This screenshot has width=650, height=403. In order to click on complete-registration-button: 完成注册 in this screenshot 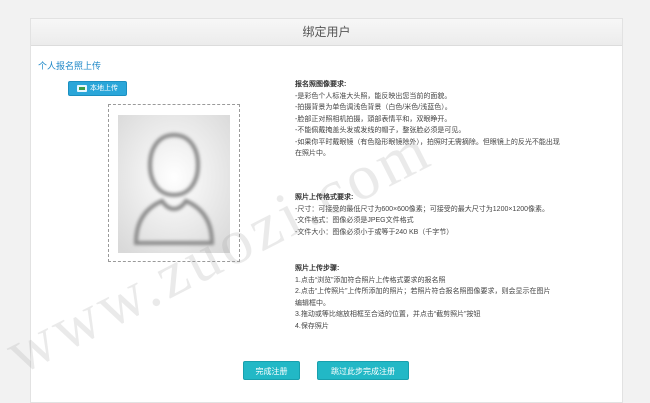, I will do `click(271, 370)`.